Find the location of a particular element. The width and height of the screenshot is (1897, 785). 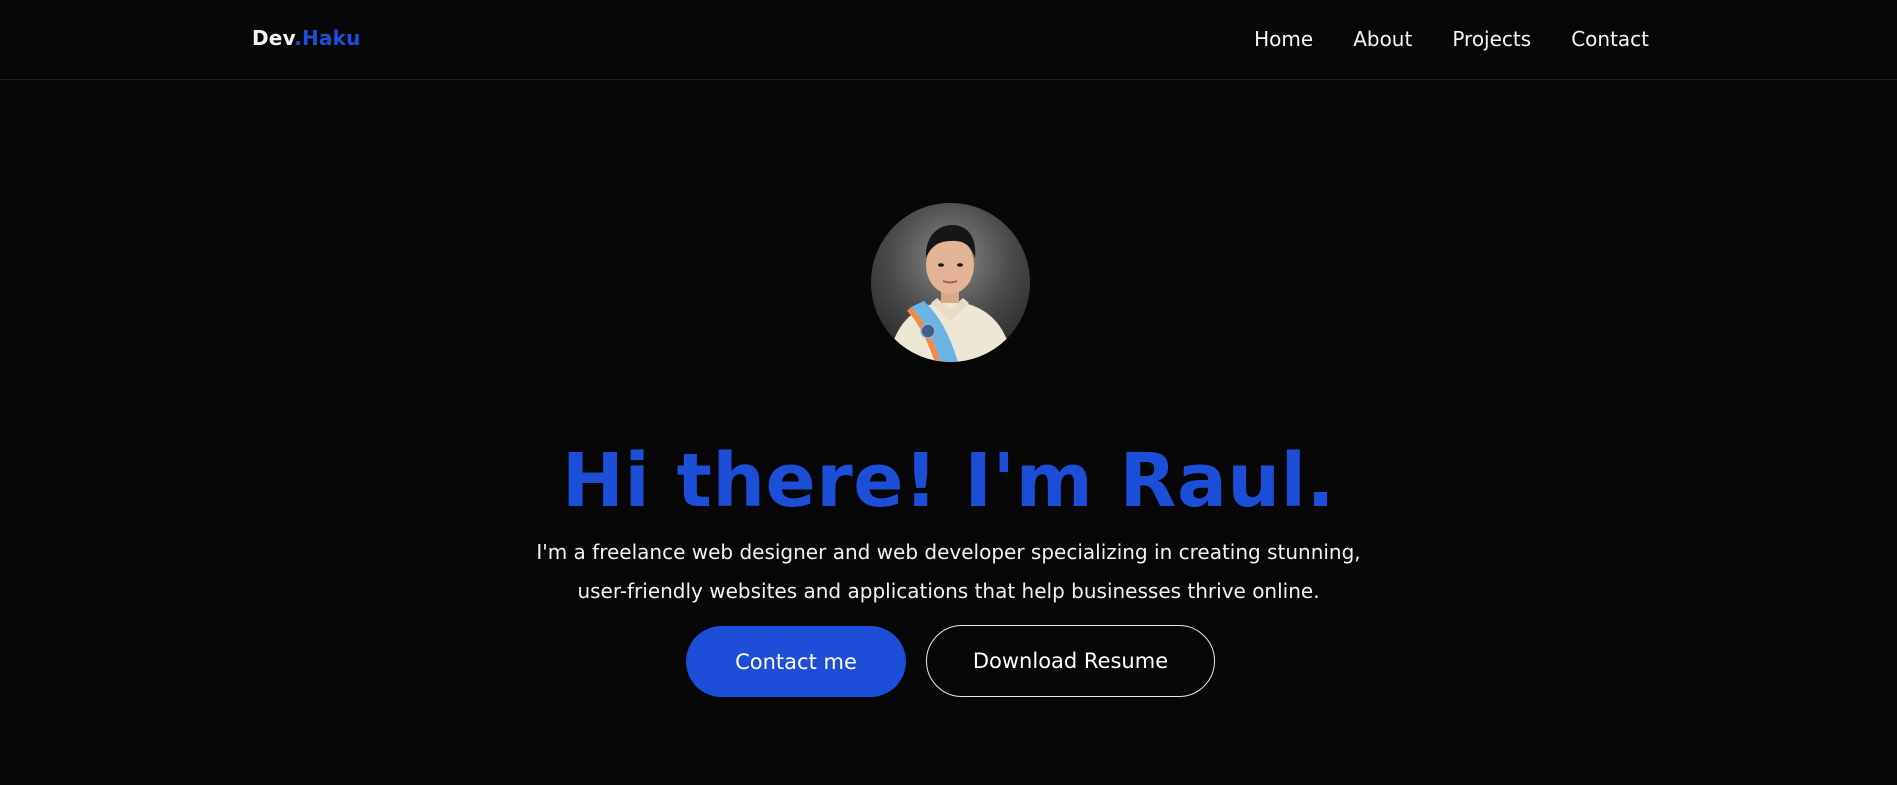

avatar is located at coordinates (950, 282).